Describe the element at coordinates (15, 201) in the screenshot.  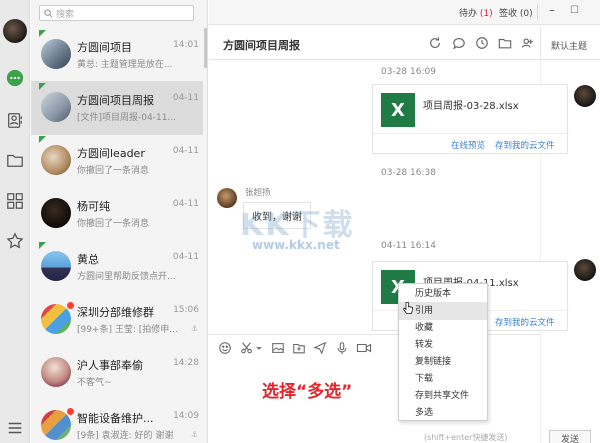
I see `apps-icon` at that location.